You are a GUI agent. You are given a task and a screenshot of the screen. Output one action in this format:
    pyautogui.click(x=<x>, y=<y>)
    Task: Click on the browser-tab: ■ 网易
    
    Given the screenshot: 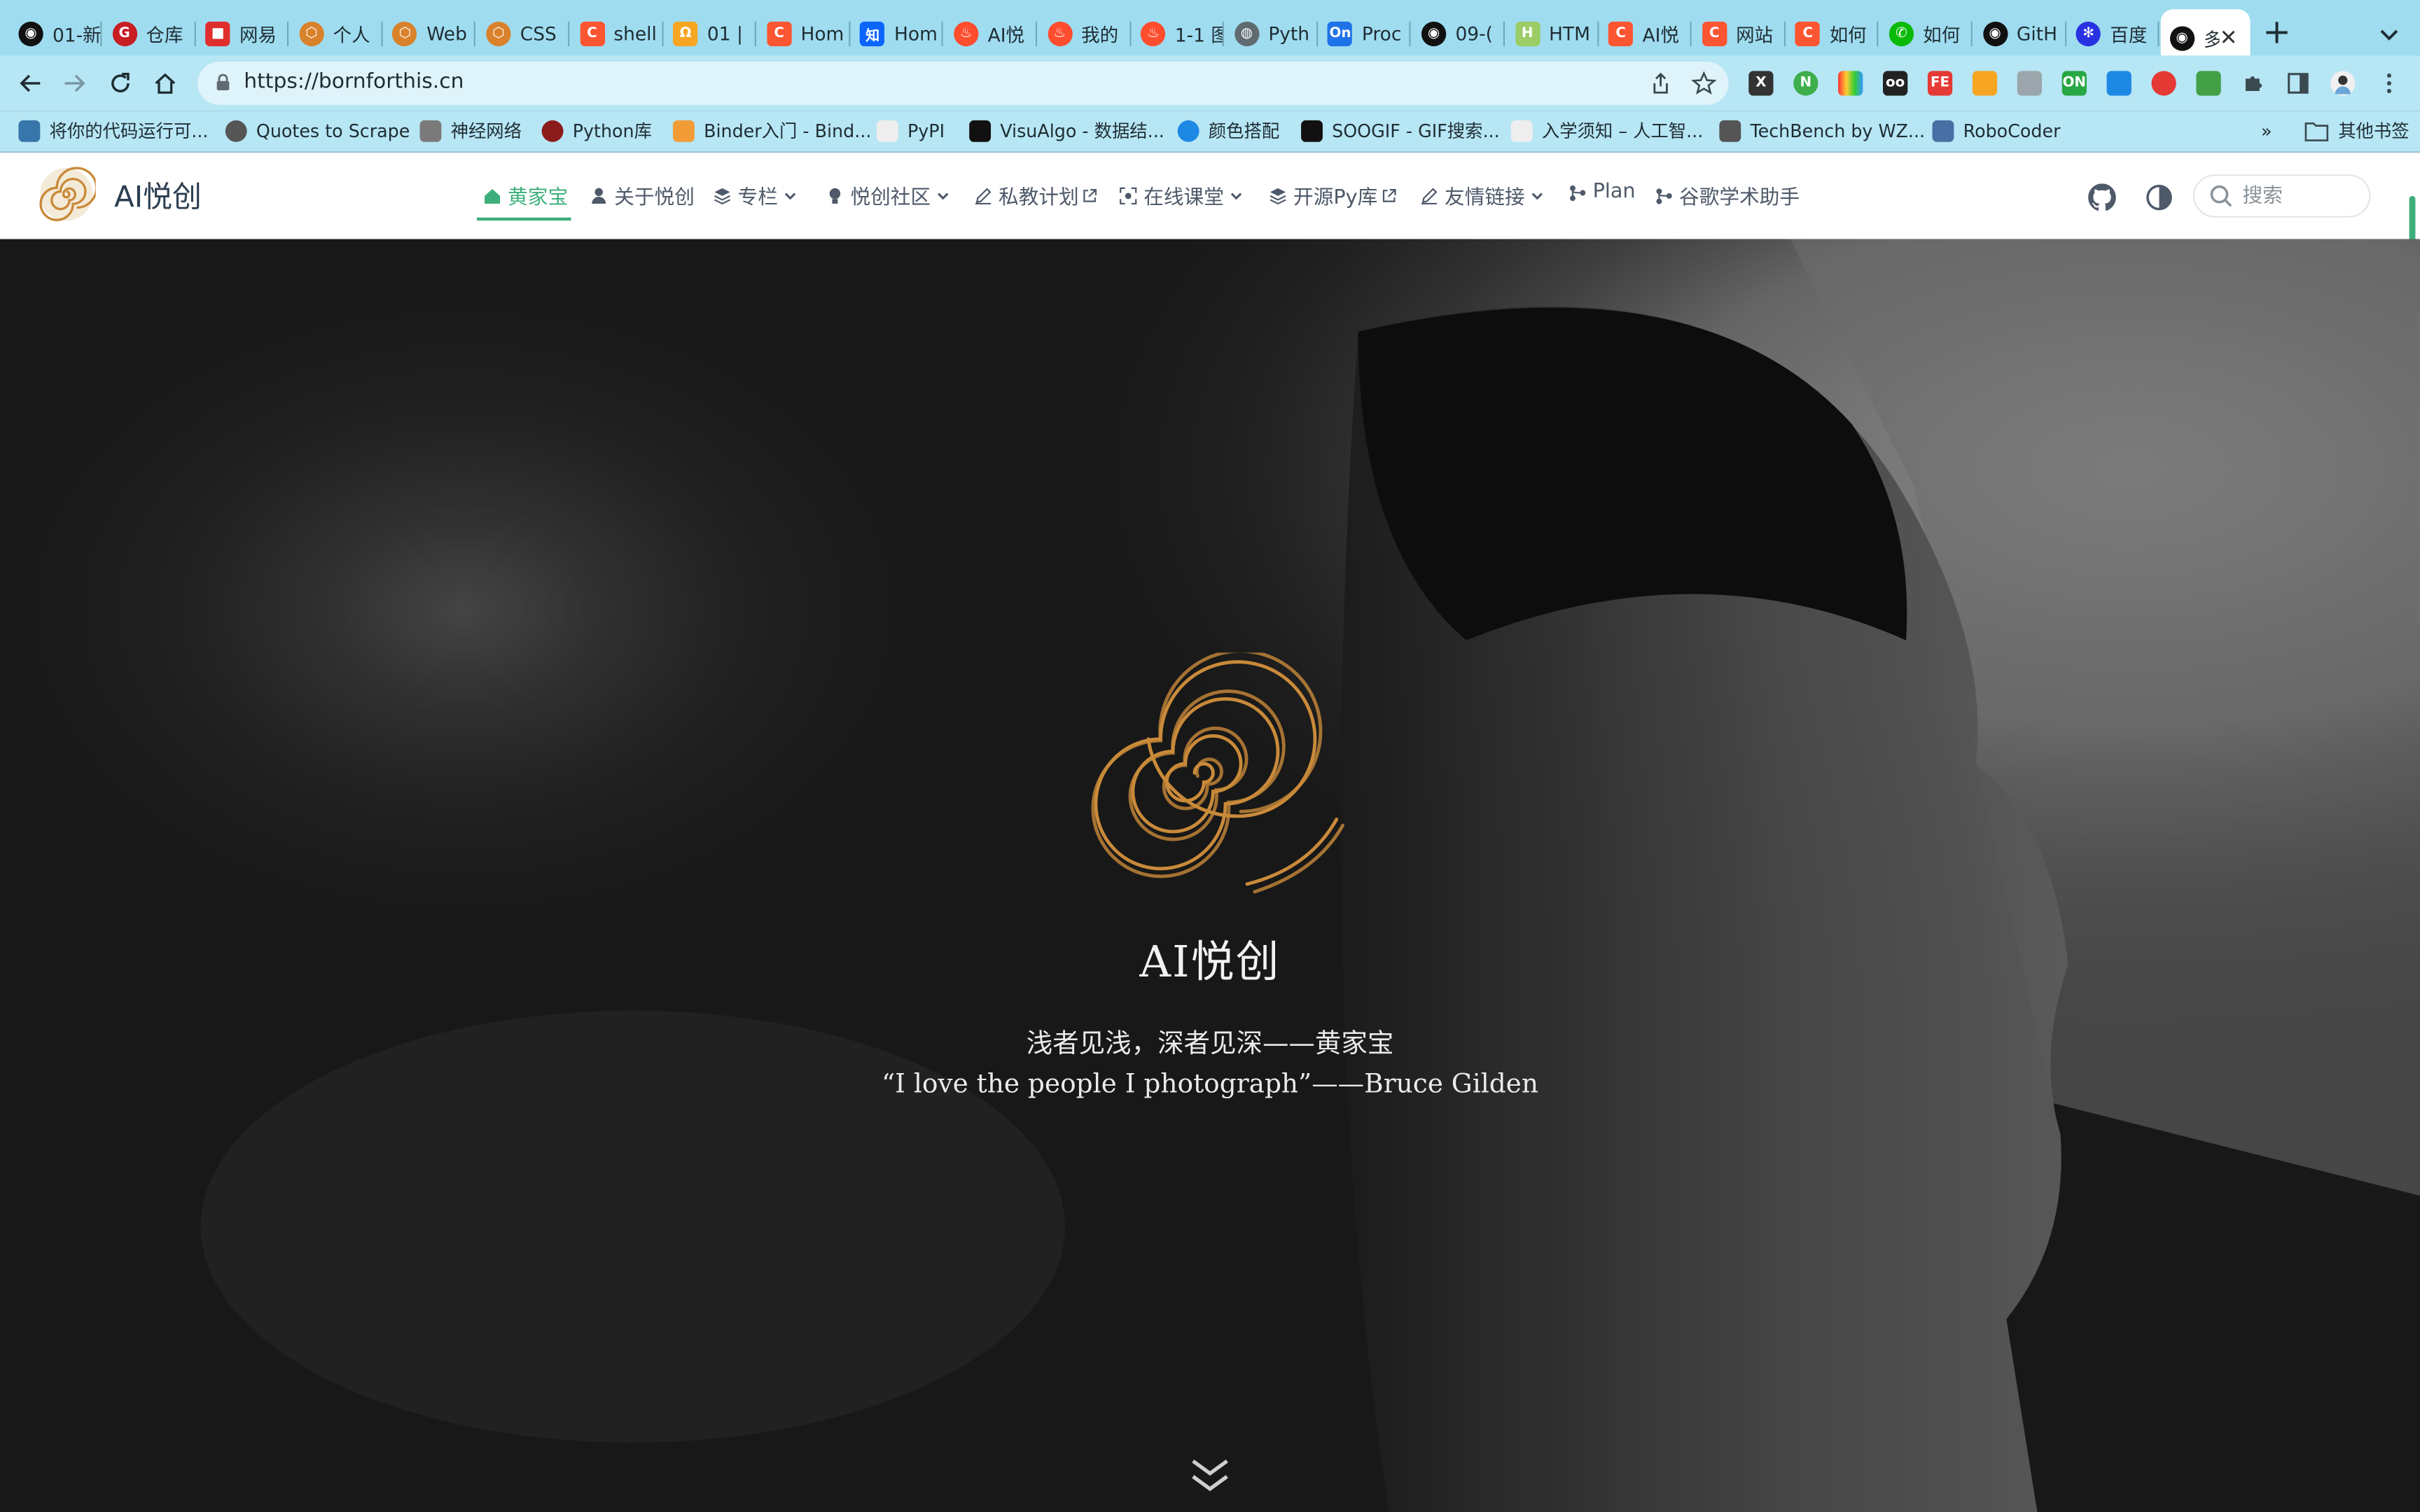 What is the action you would take?
    pyautogui.click(x=242, y=34)
    